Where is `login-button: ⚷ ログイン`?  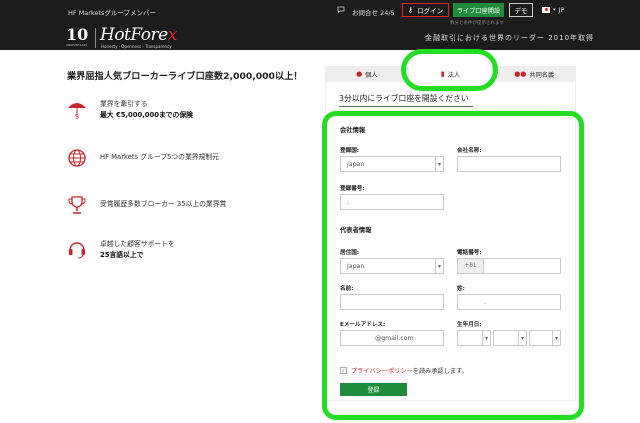
login-button: ⚷ ログイン is located at coordinates (425, 10).